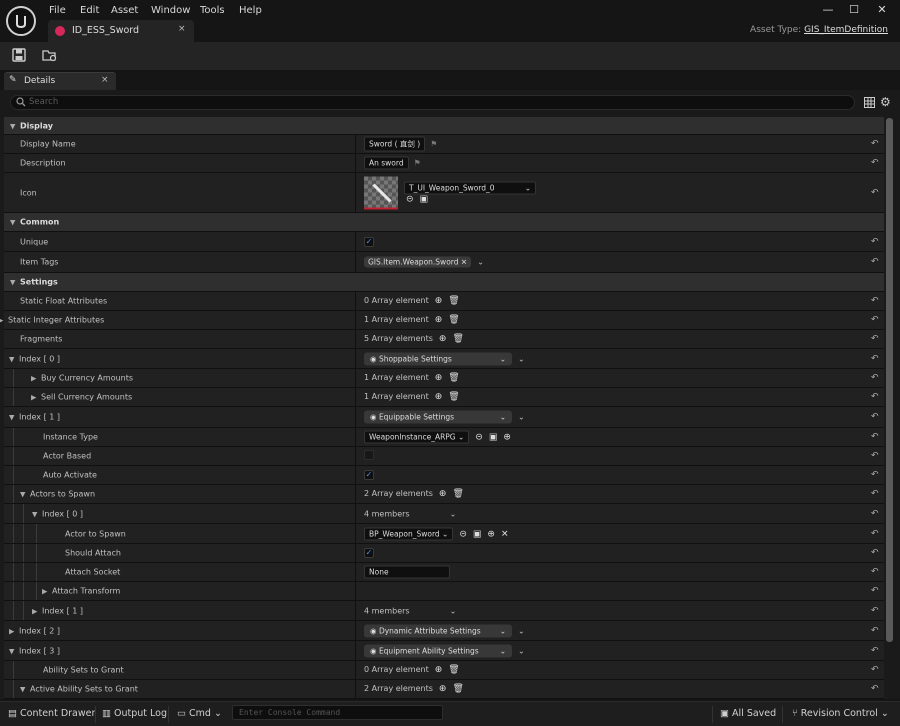  What do you see at coordinates (395, 144) in the screenshot?
I see `text-field: Sword ( 直剑 )` at bounding box center [395, 144].